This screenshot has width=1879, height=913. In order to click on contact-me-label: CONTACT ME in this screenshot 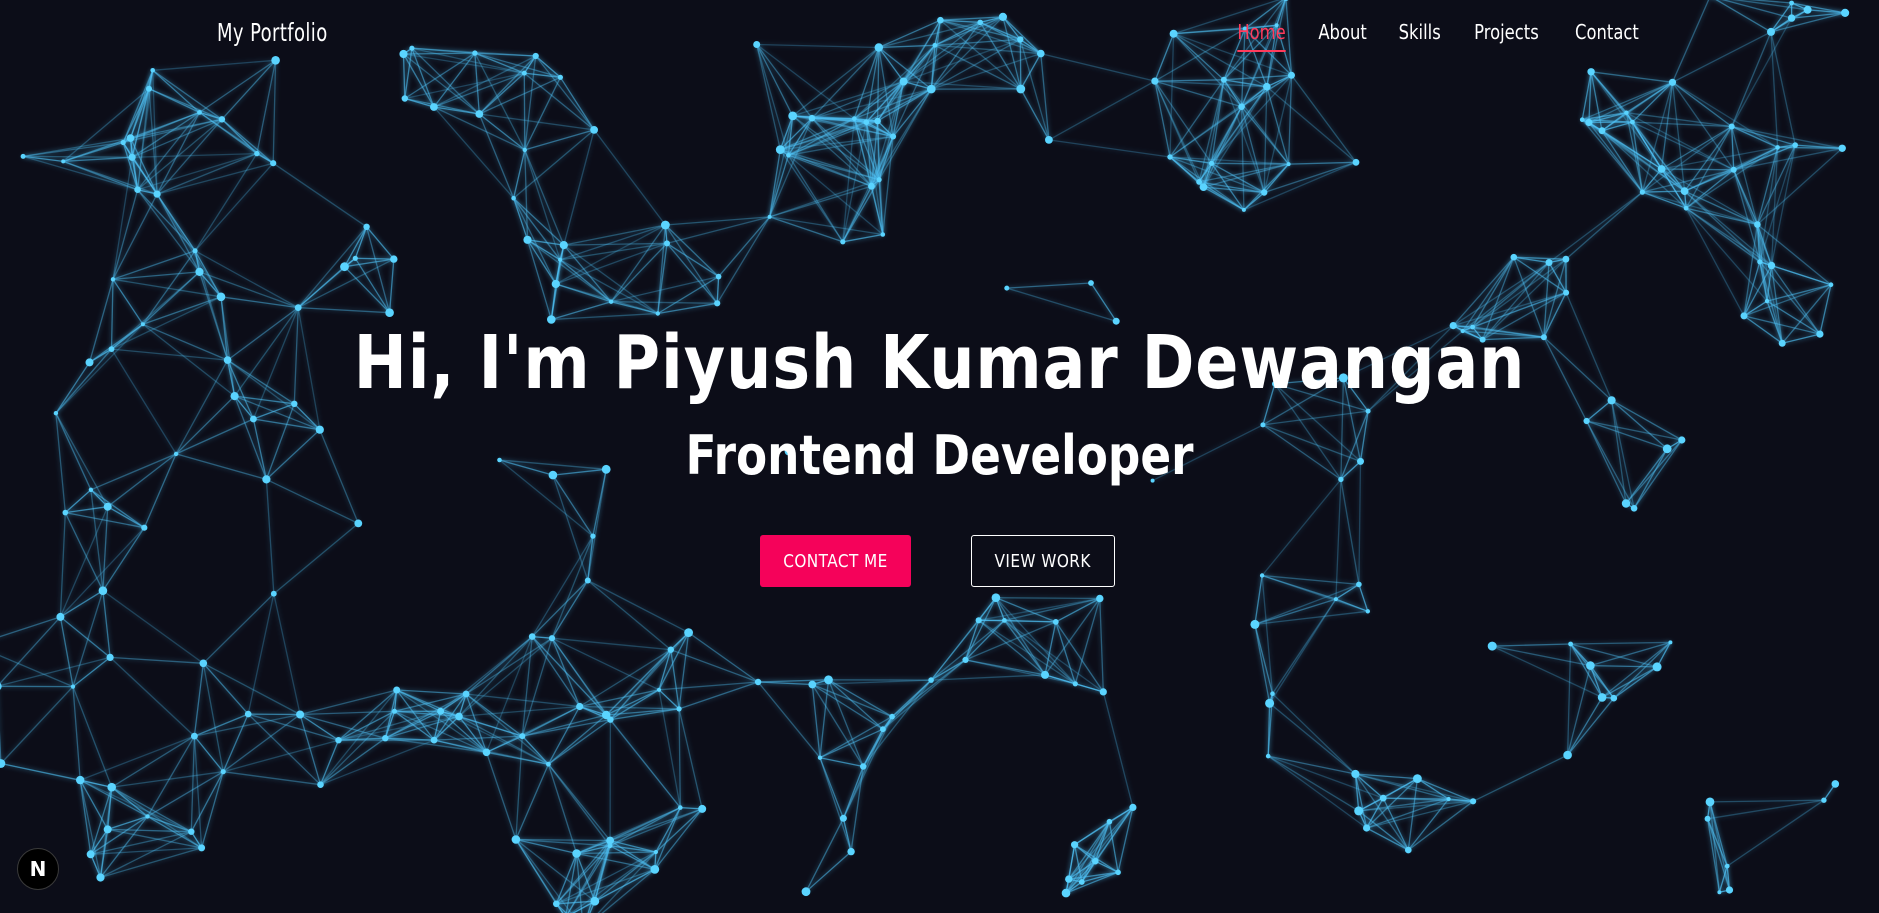, I will do `click(835, 561)`.